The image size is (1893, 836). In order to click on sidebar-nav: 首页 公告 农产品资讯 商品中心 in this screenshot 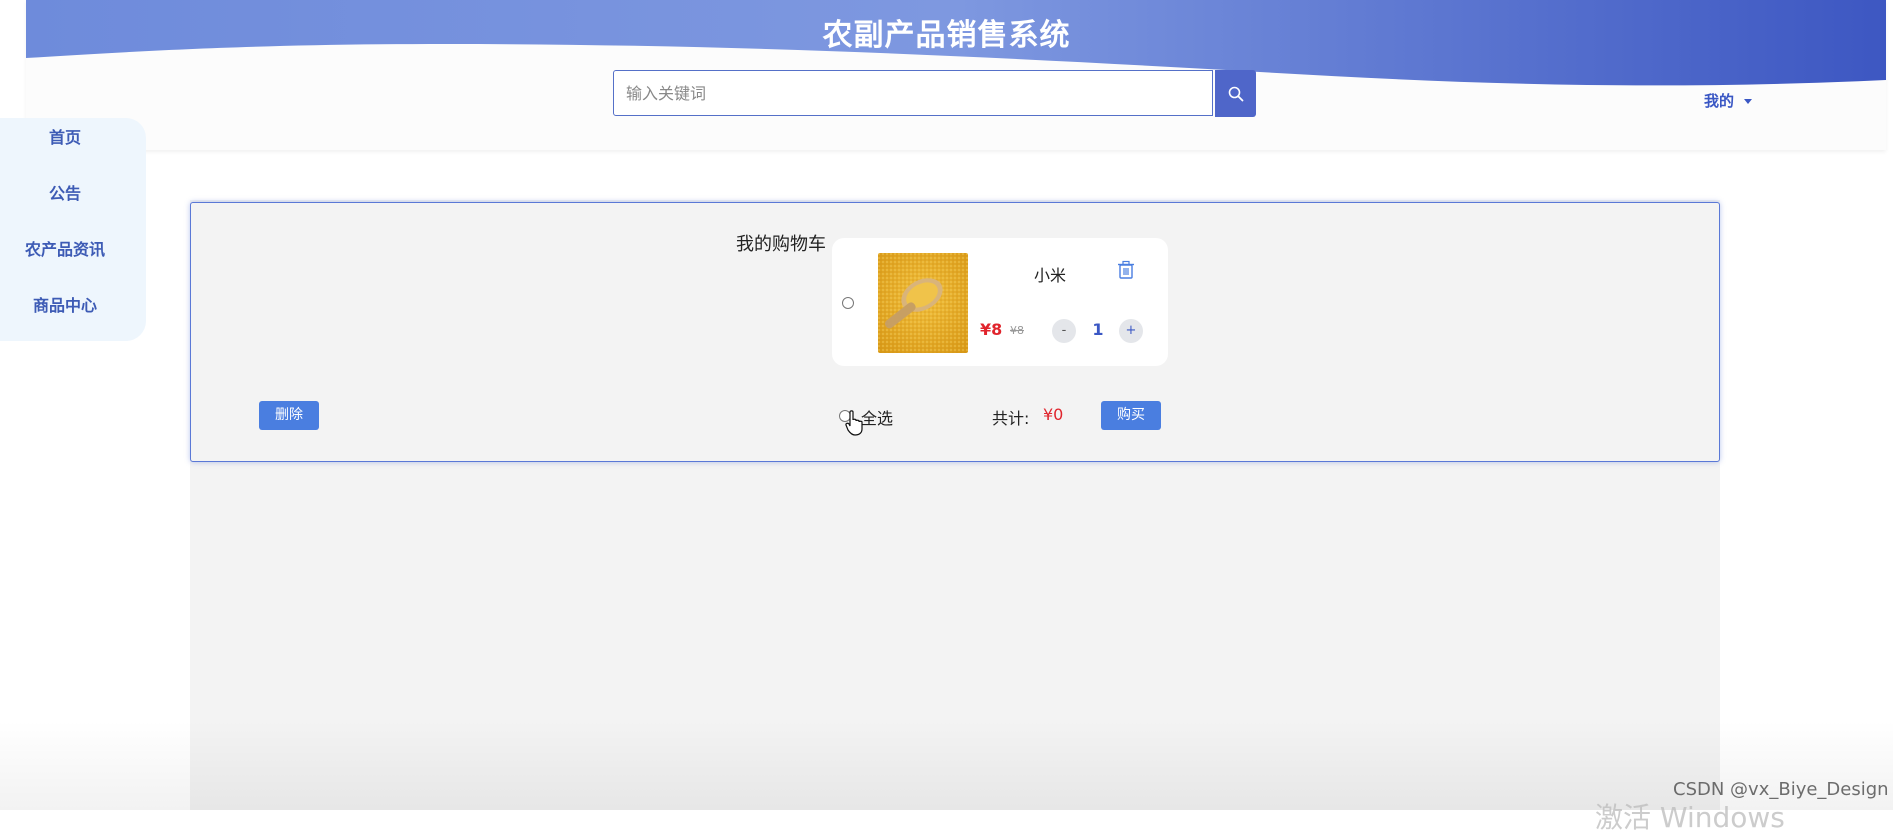, I will do `click(73, 229)`.